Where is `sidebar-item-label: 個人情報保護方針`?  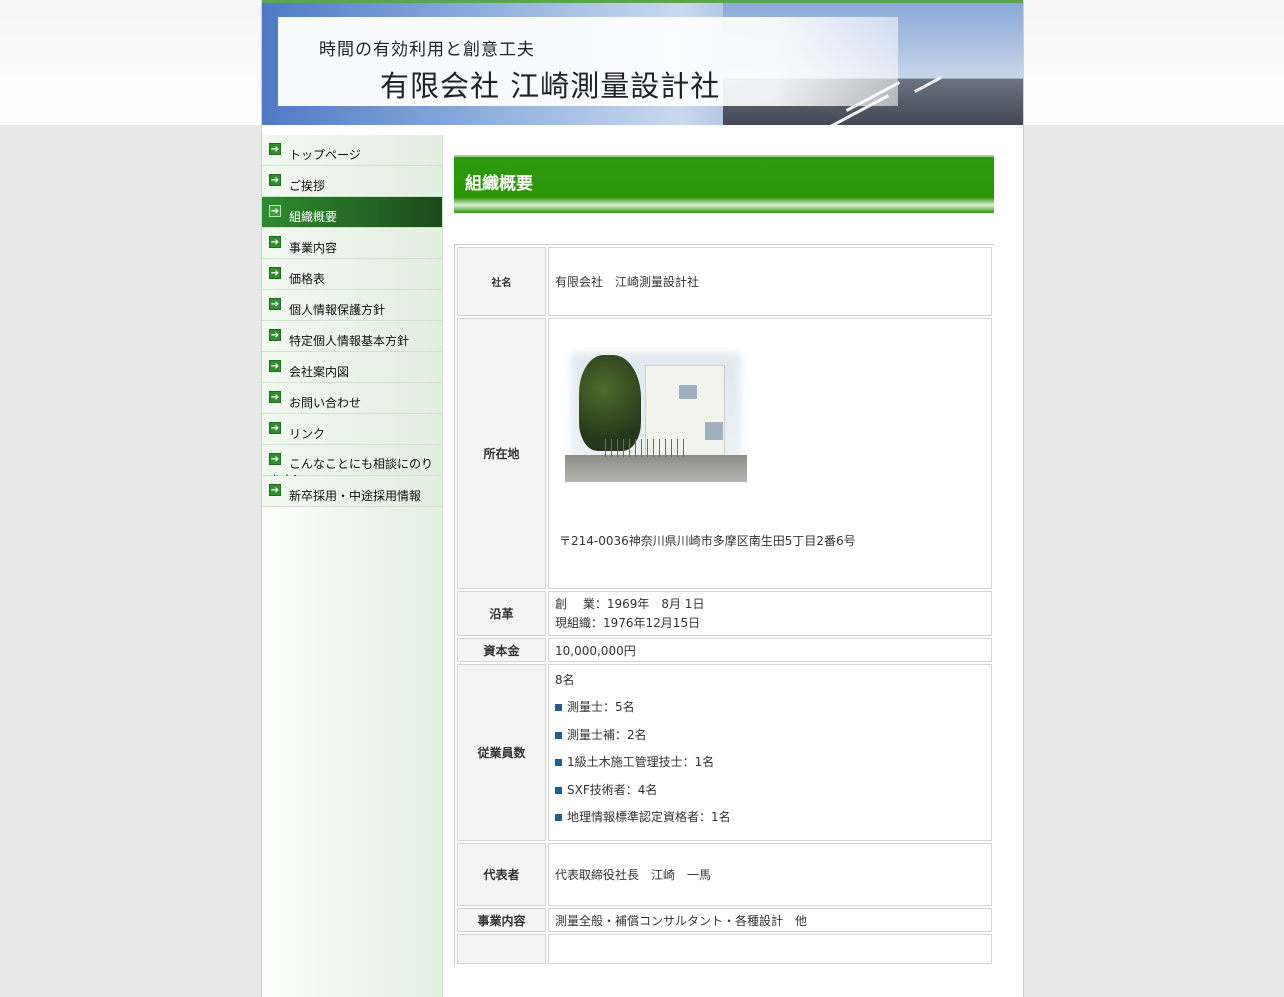 sidebar-item-label: 個人情報保護方針 is located at coordinates (337, 310).